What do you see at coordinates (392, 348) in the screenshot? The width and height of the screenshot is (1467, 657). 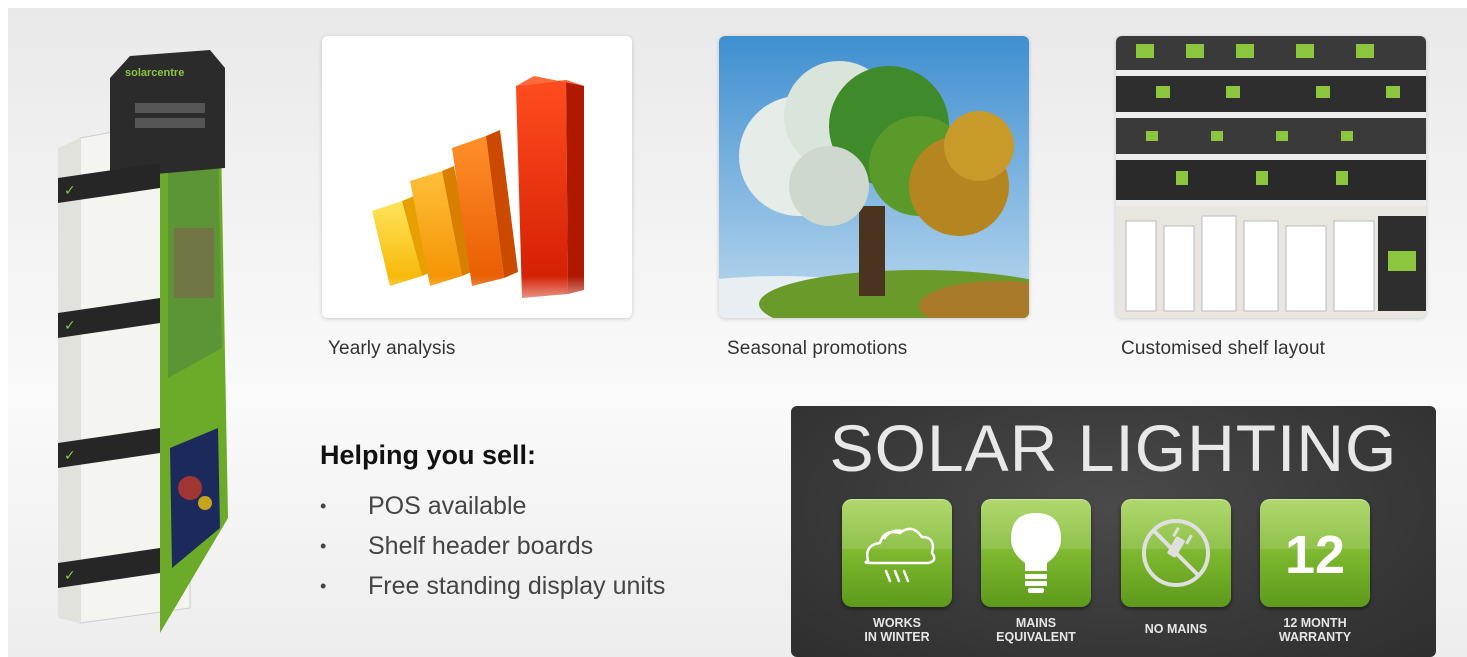 I see `tile-caption-yearly-analysis: Yearly analysis` at bounding box center [392, 348].